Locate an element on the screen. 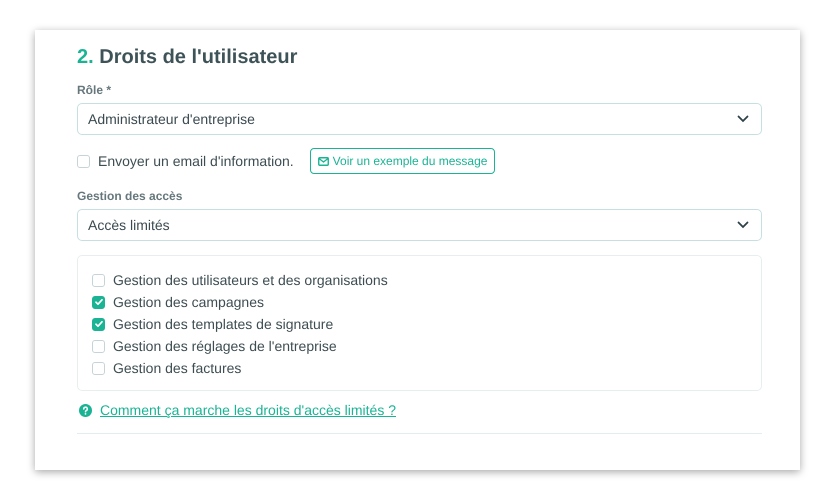 The image size is (832, 500). permission-label: Gestion des templates de signature is located at coordinates (223, 324).